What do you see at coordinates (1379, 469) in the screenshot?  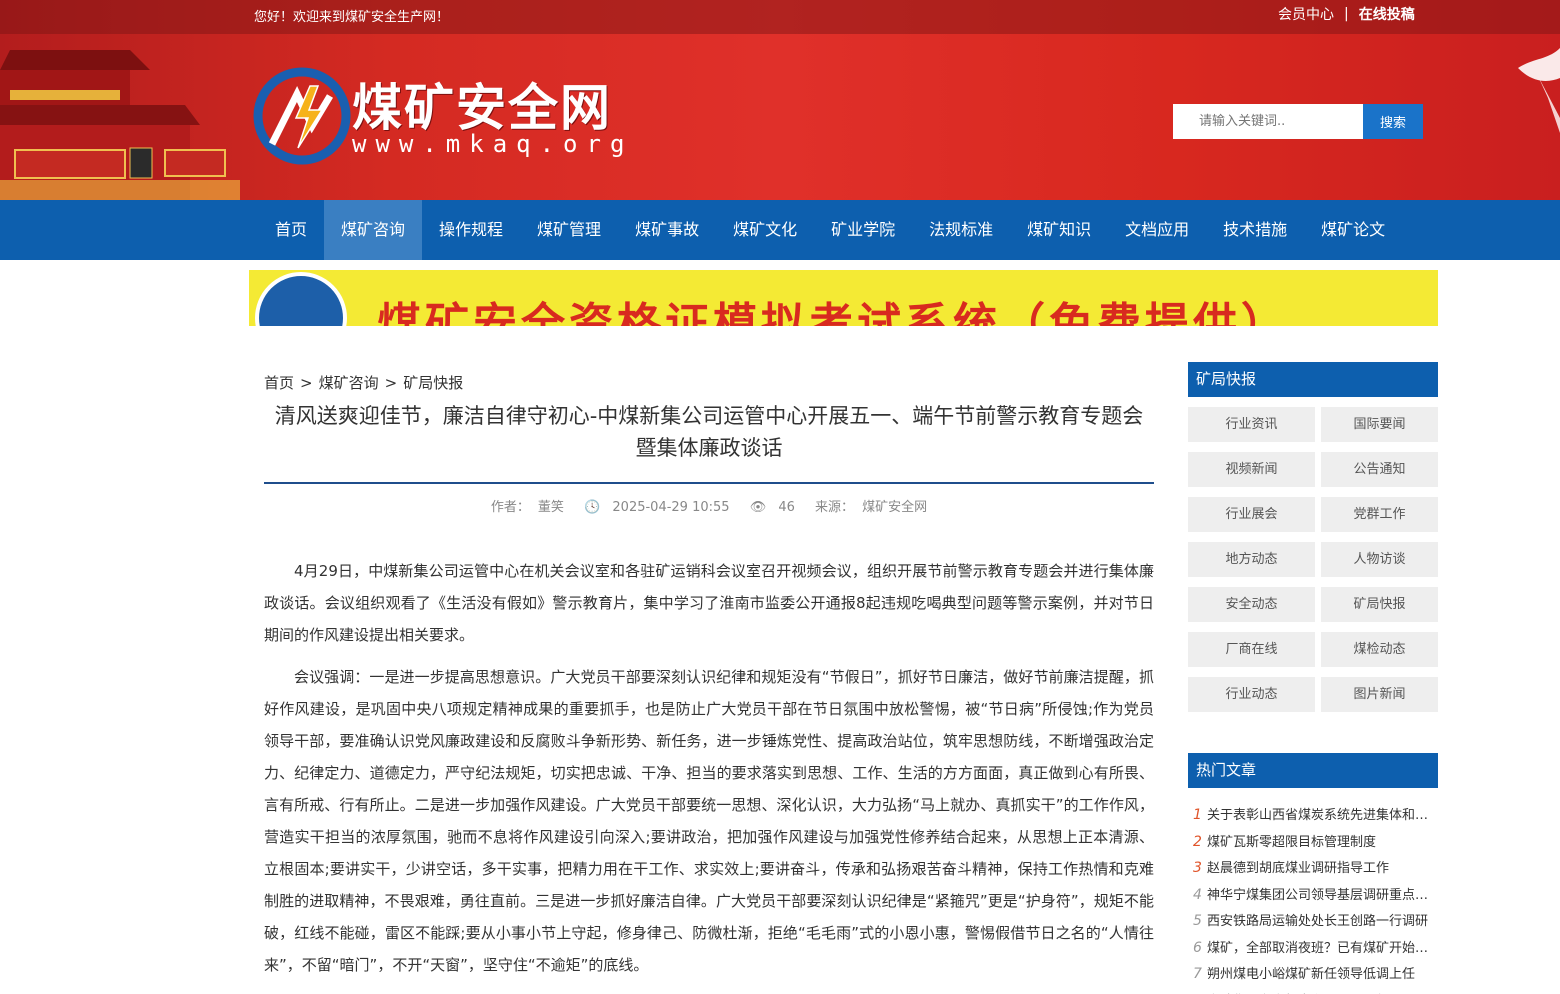 I see `sidebar-category-item: 公告通知` at bounding box center [1379, 469].